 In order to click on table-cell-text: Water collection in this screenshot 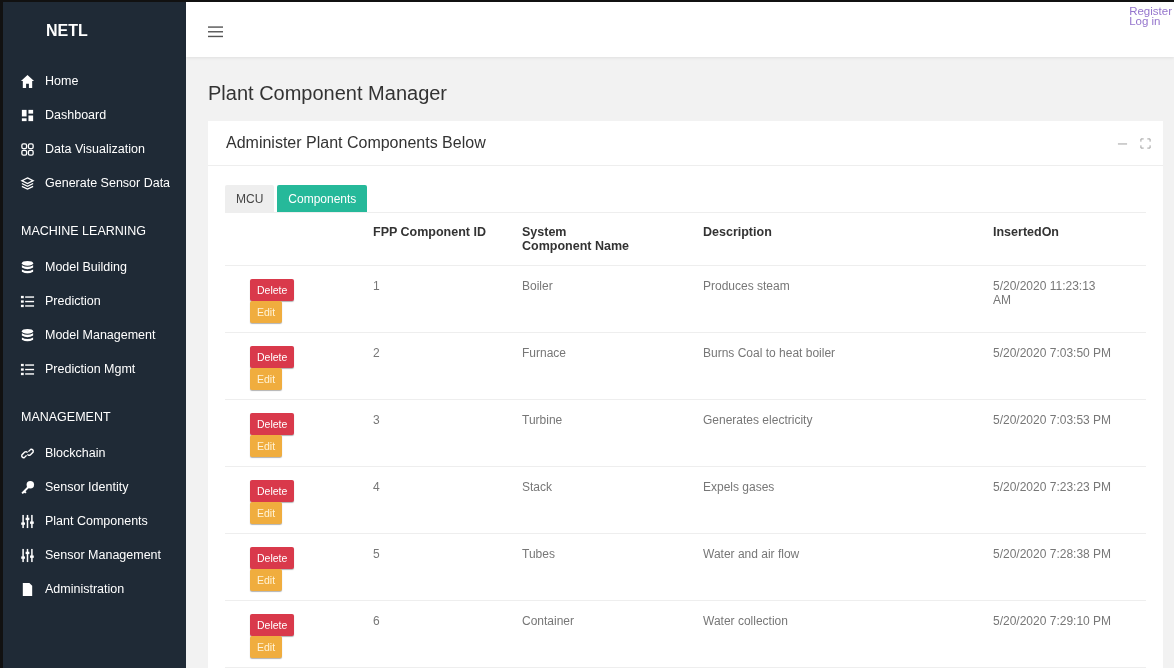, I will do `click(745, 621)`.